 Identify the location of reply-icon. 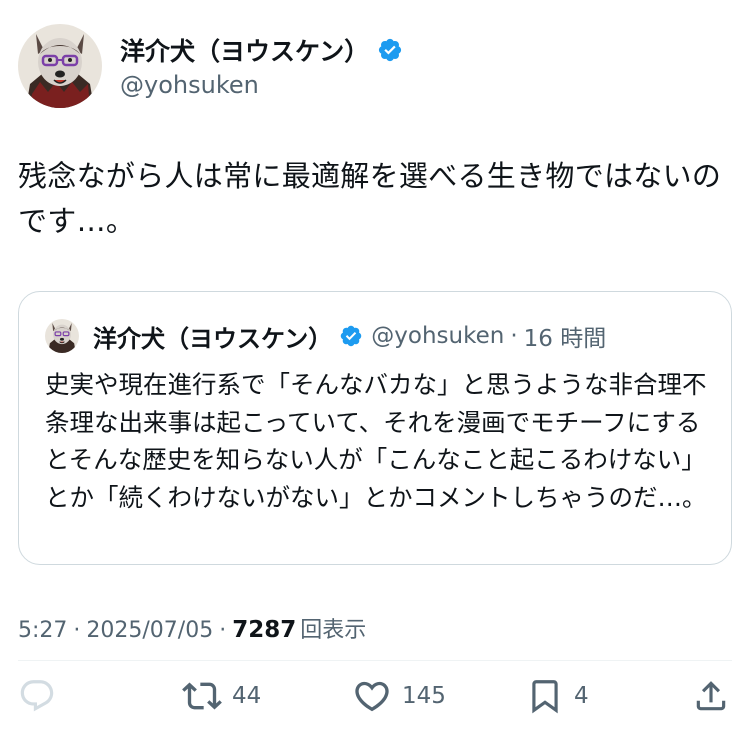
(37, 696).